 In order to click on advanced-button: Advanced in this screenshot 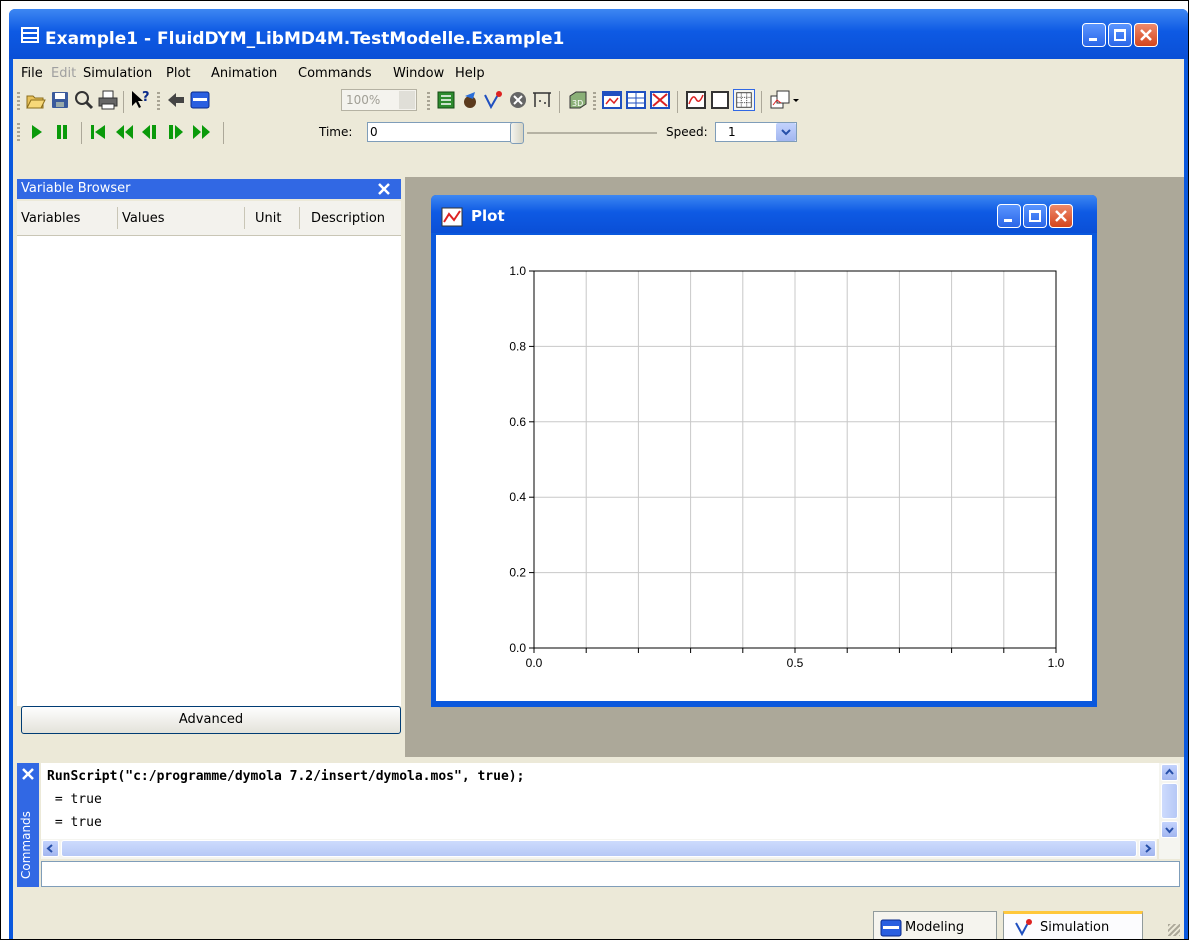, I will do `click(211, 720)`.